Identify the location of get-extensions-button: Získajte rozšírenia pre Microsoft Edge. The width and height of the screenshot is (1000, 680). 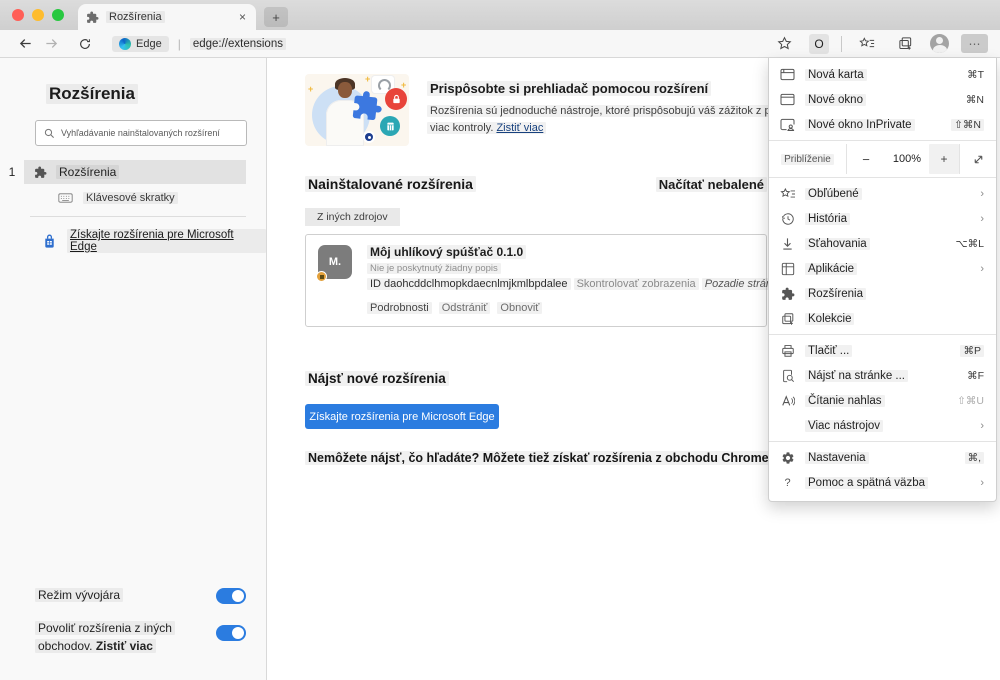
(402, 416).